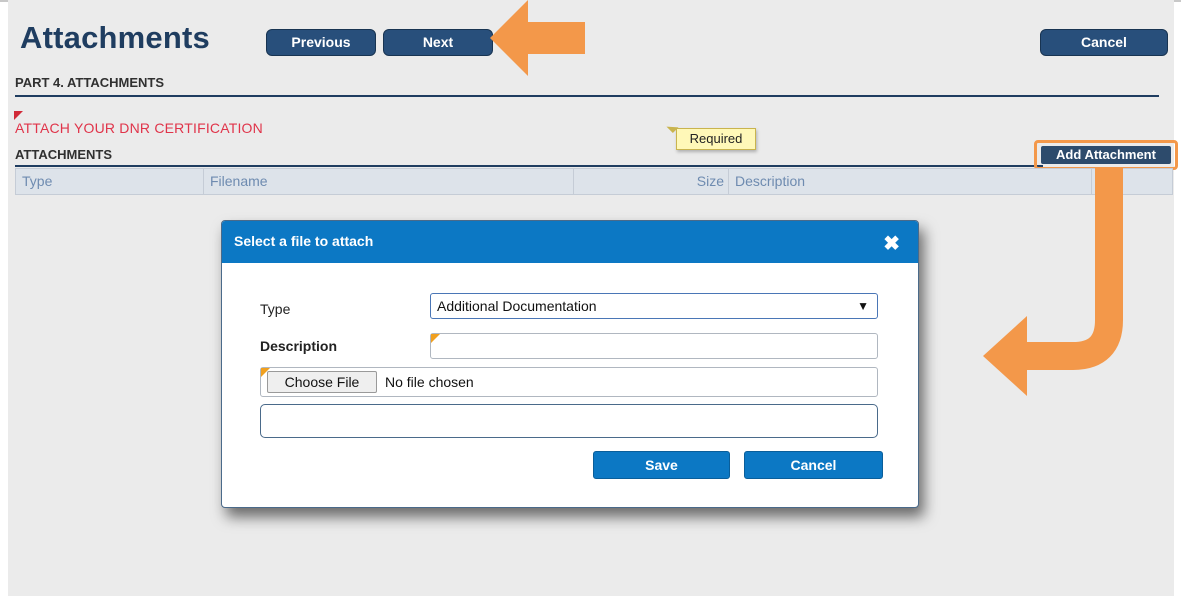  I want to click on cancel-button: Cancel, so click(1104, 42).